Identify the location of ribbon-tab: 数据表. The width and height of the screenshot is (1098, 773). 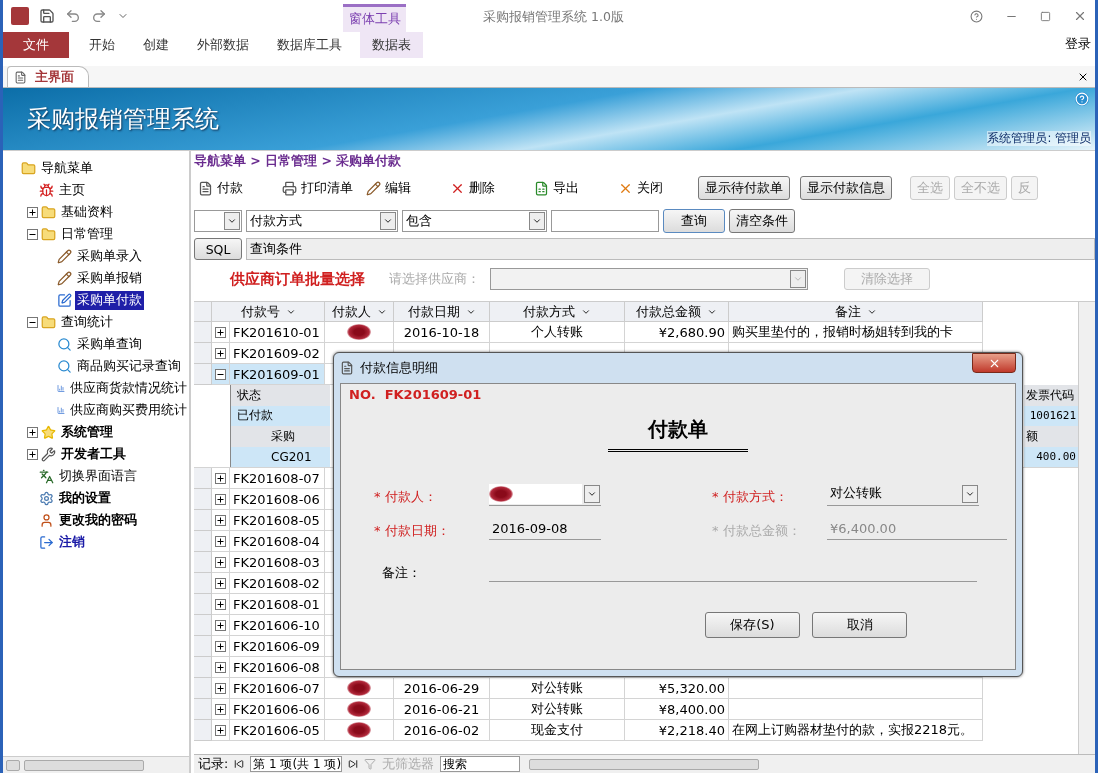
(391, 45).